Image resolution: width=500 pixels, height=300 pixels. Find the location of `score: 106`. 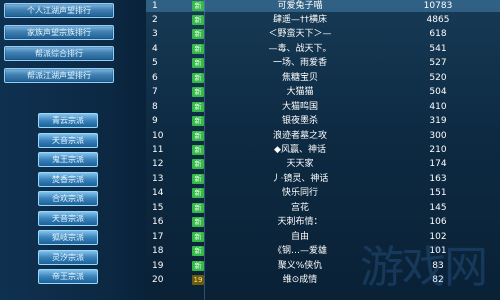

score: 106 is located at coordinates (438, 222).